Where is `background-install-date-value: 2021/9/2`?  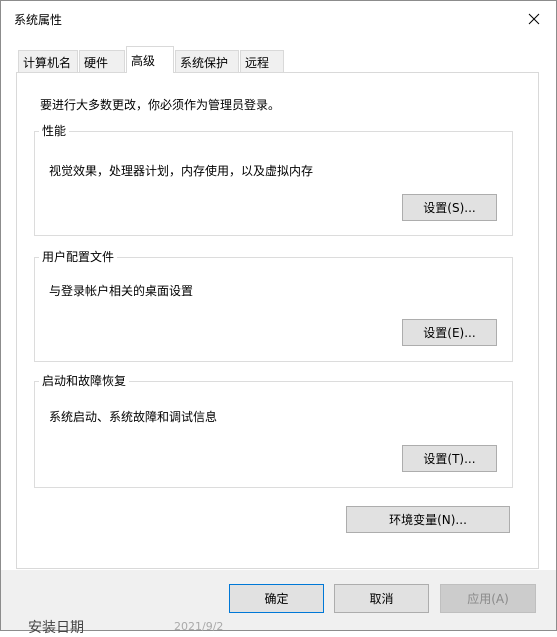
background-install-date-value: 2021/9/2 is located at coordinates (199, 626).